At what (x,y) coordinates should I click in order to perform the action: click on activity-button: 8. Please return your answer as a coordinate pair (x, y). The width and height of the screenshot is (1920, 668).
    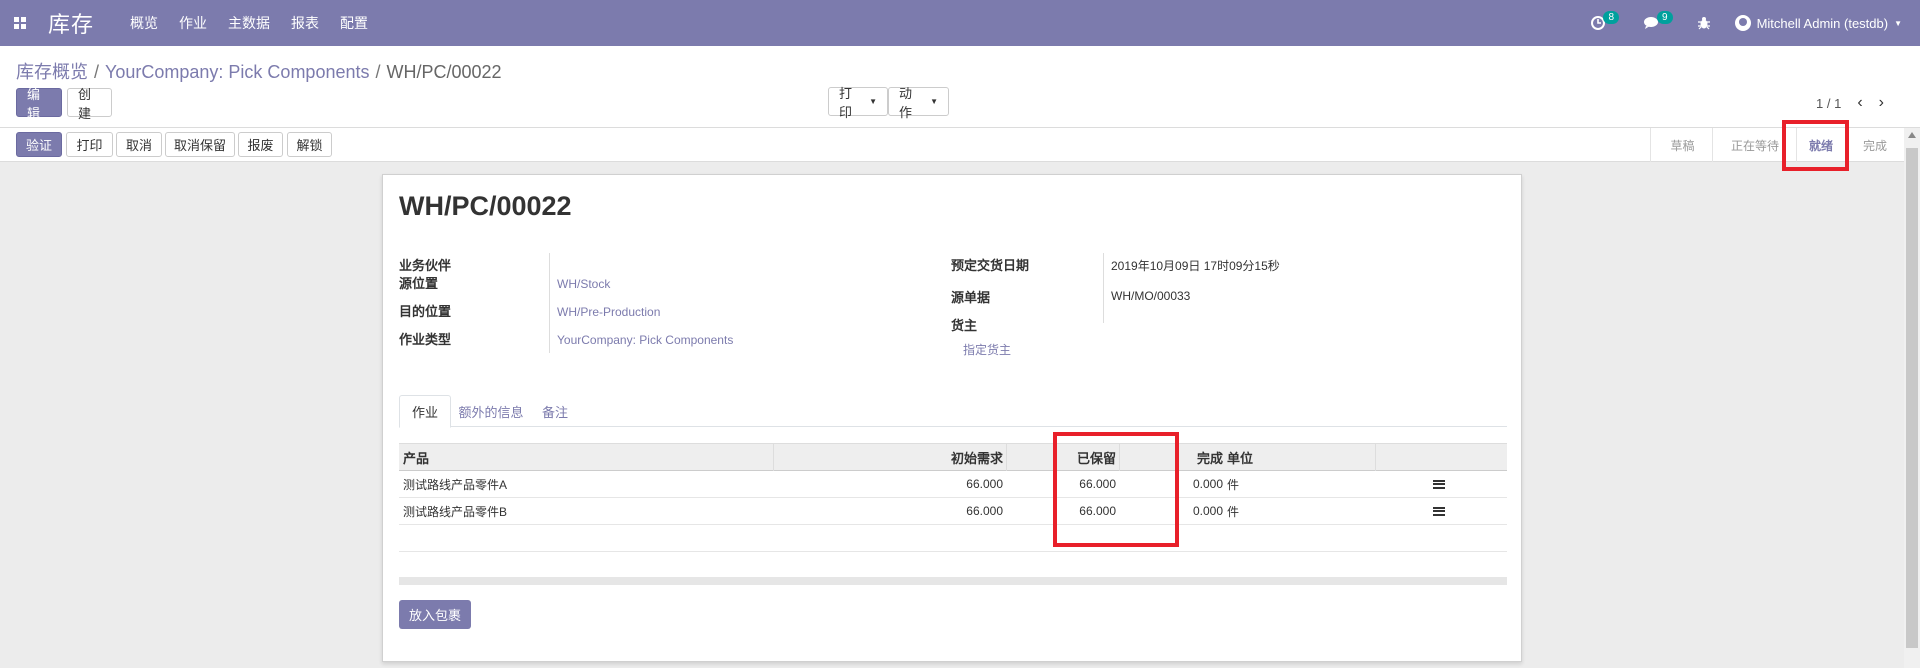
    Looking at the image, I should click on (1605, 20).